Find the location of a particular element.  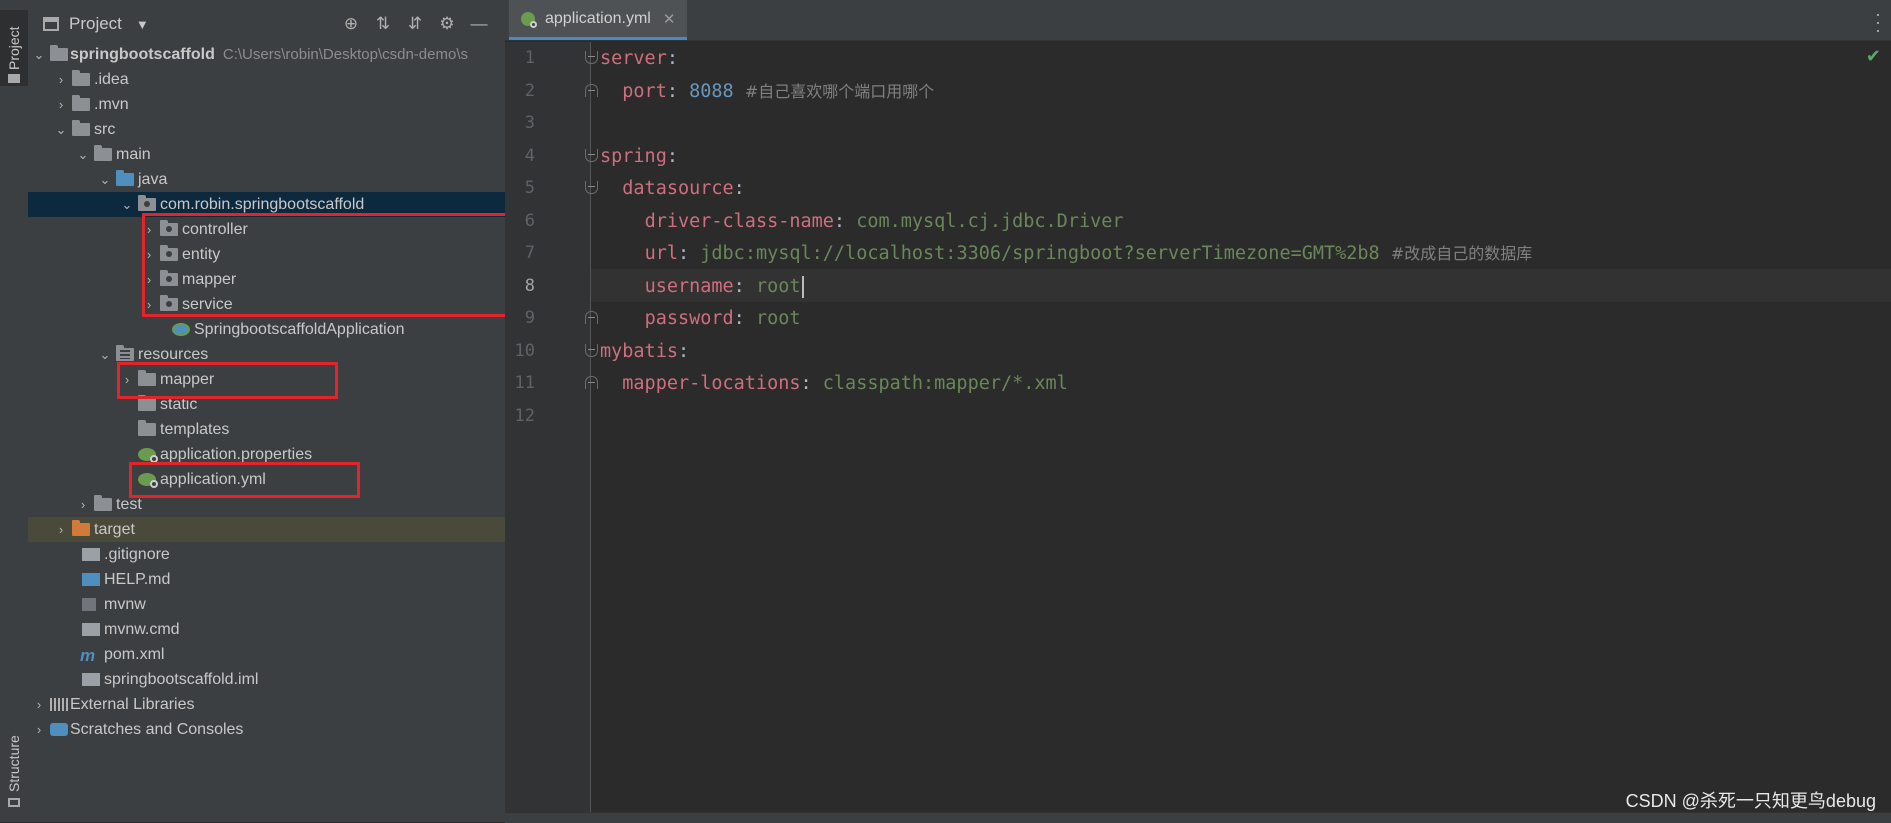

code-line-4: spring: is located at coordinates (639, 156).